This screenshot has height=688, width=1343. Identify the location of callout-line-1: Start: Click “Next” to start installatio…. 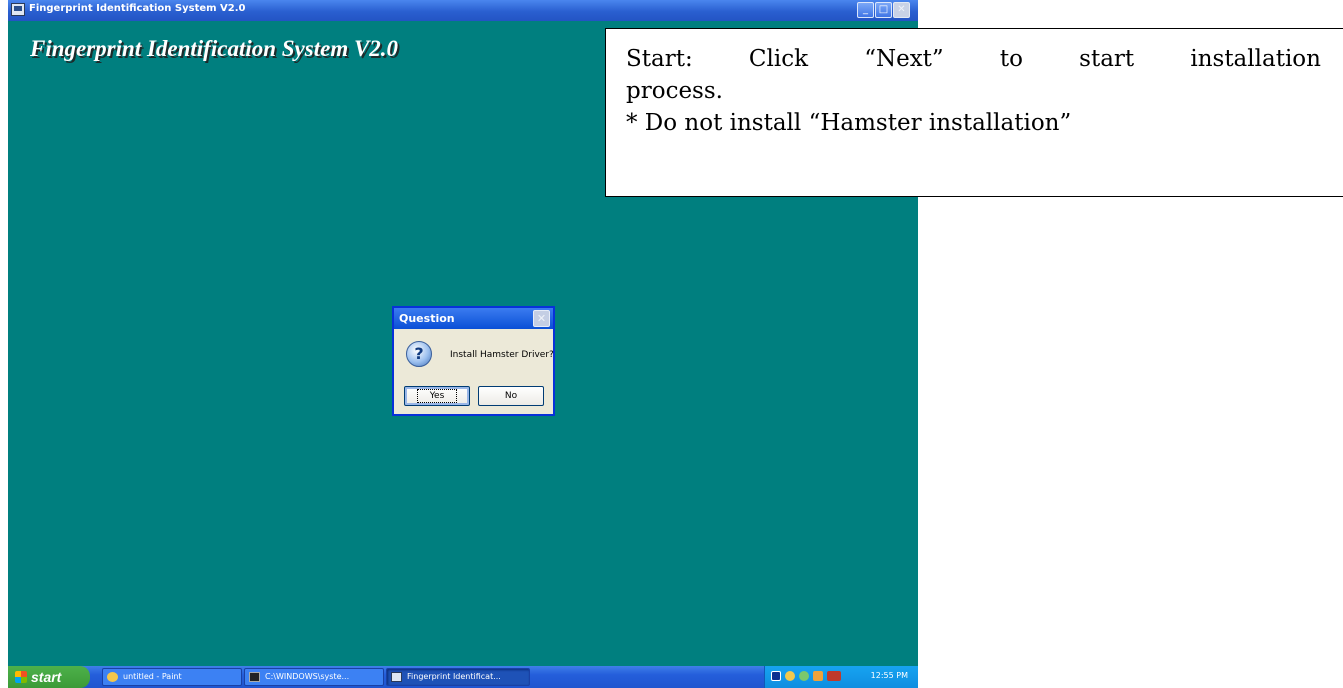
(973, 59).